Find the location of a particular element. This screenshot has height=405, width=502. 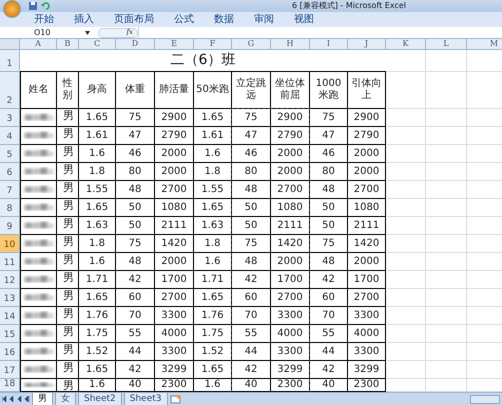

column-header: G is located at coordinates (251, 44).